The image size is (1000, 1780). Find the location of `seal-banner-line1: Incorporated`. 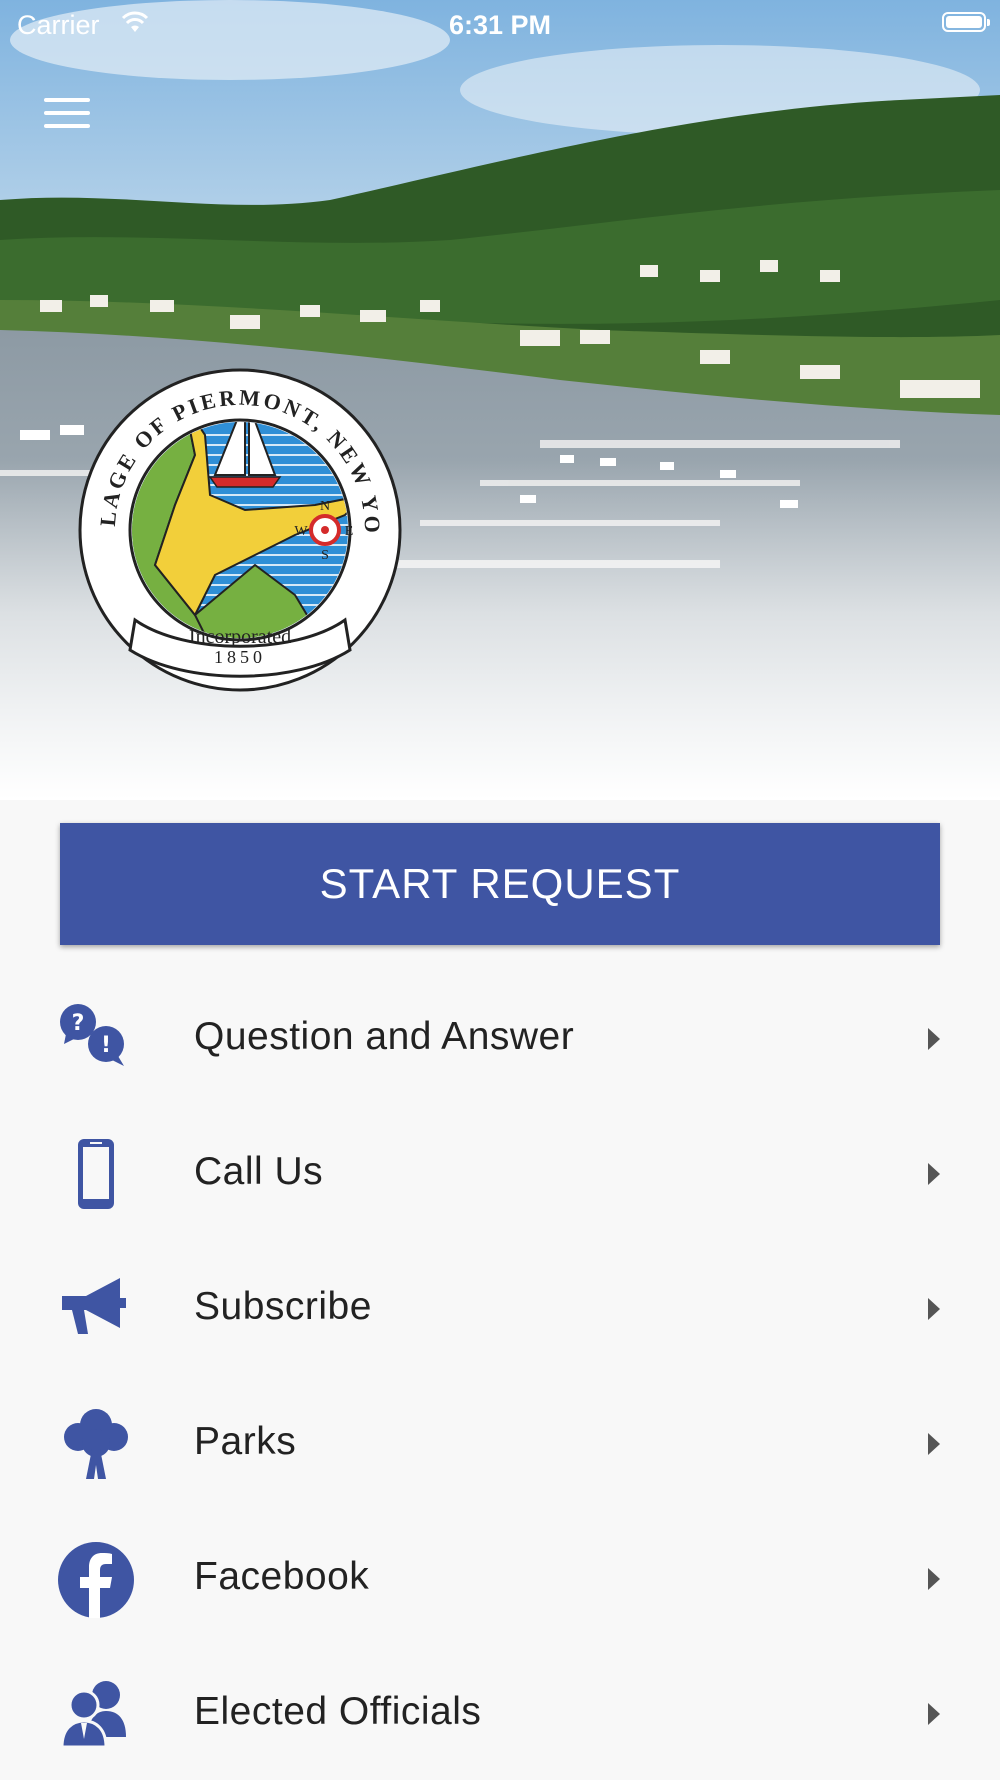

seal-banner-line1: Incorporated is located at coordinates (240, 637).